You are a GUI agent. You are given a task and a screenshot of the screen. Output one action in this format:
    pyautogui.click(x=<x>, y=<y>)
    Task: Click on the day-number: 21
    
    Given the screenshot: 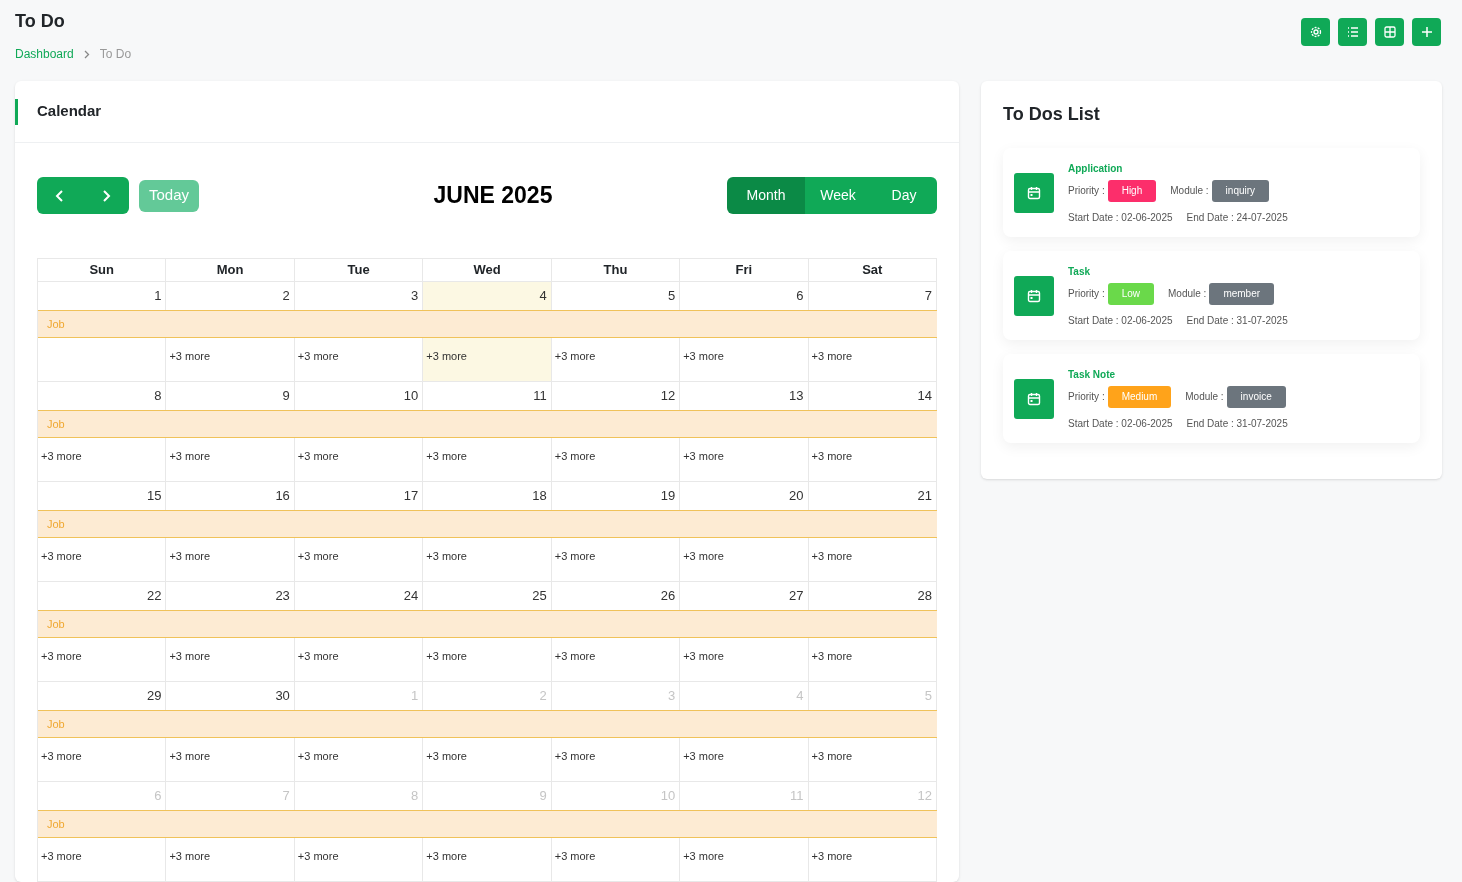 What is the action you would take?
    pyautogui.click(x=924, y=496)
    